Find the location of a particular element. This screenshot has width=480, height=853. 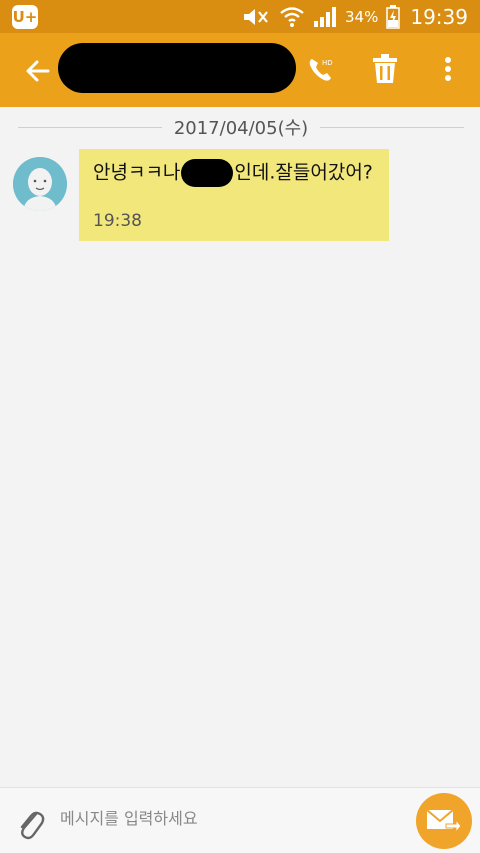

message-time: 19:38 is located at coordinates (117, 221).